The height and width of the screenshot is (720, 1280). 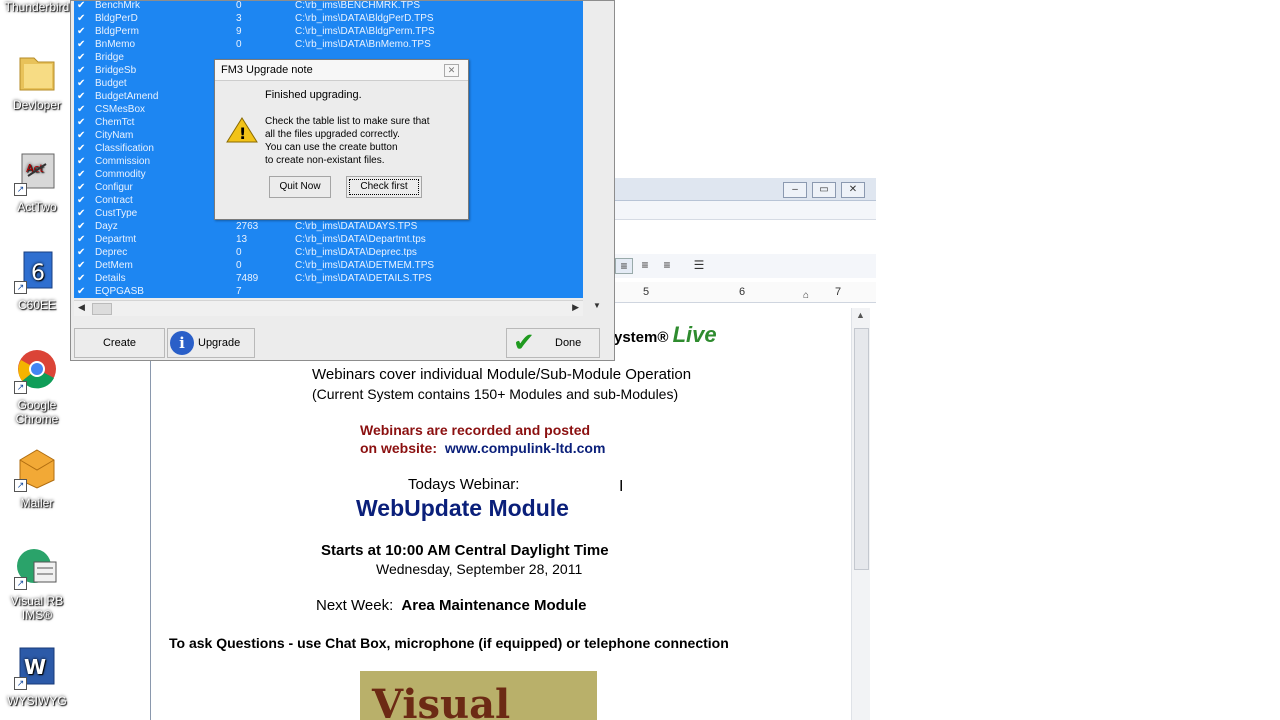 I want to click on heading-live: Live, so click(x=694, y=334).